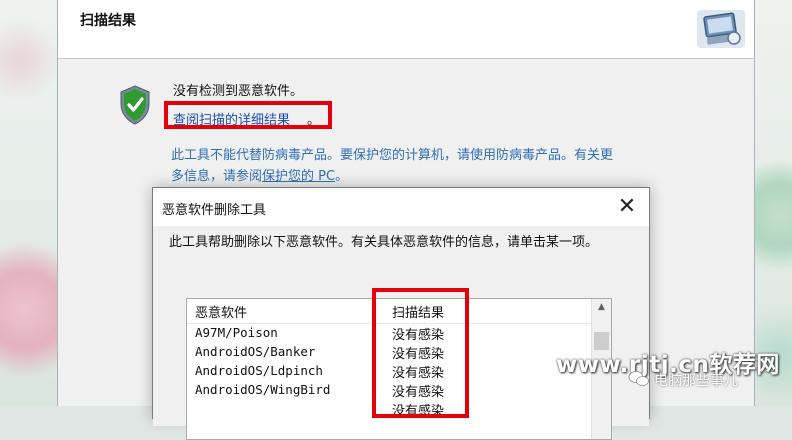 The height and width of the screenshot is (440, 792). Describe the element at coordinates (135, 105) in the screenshot. I see `shield-check-icon` at that location.